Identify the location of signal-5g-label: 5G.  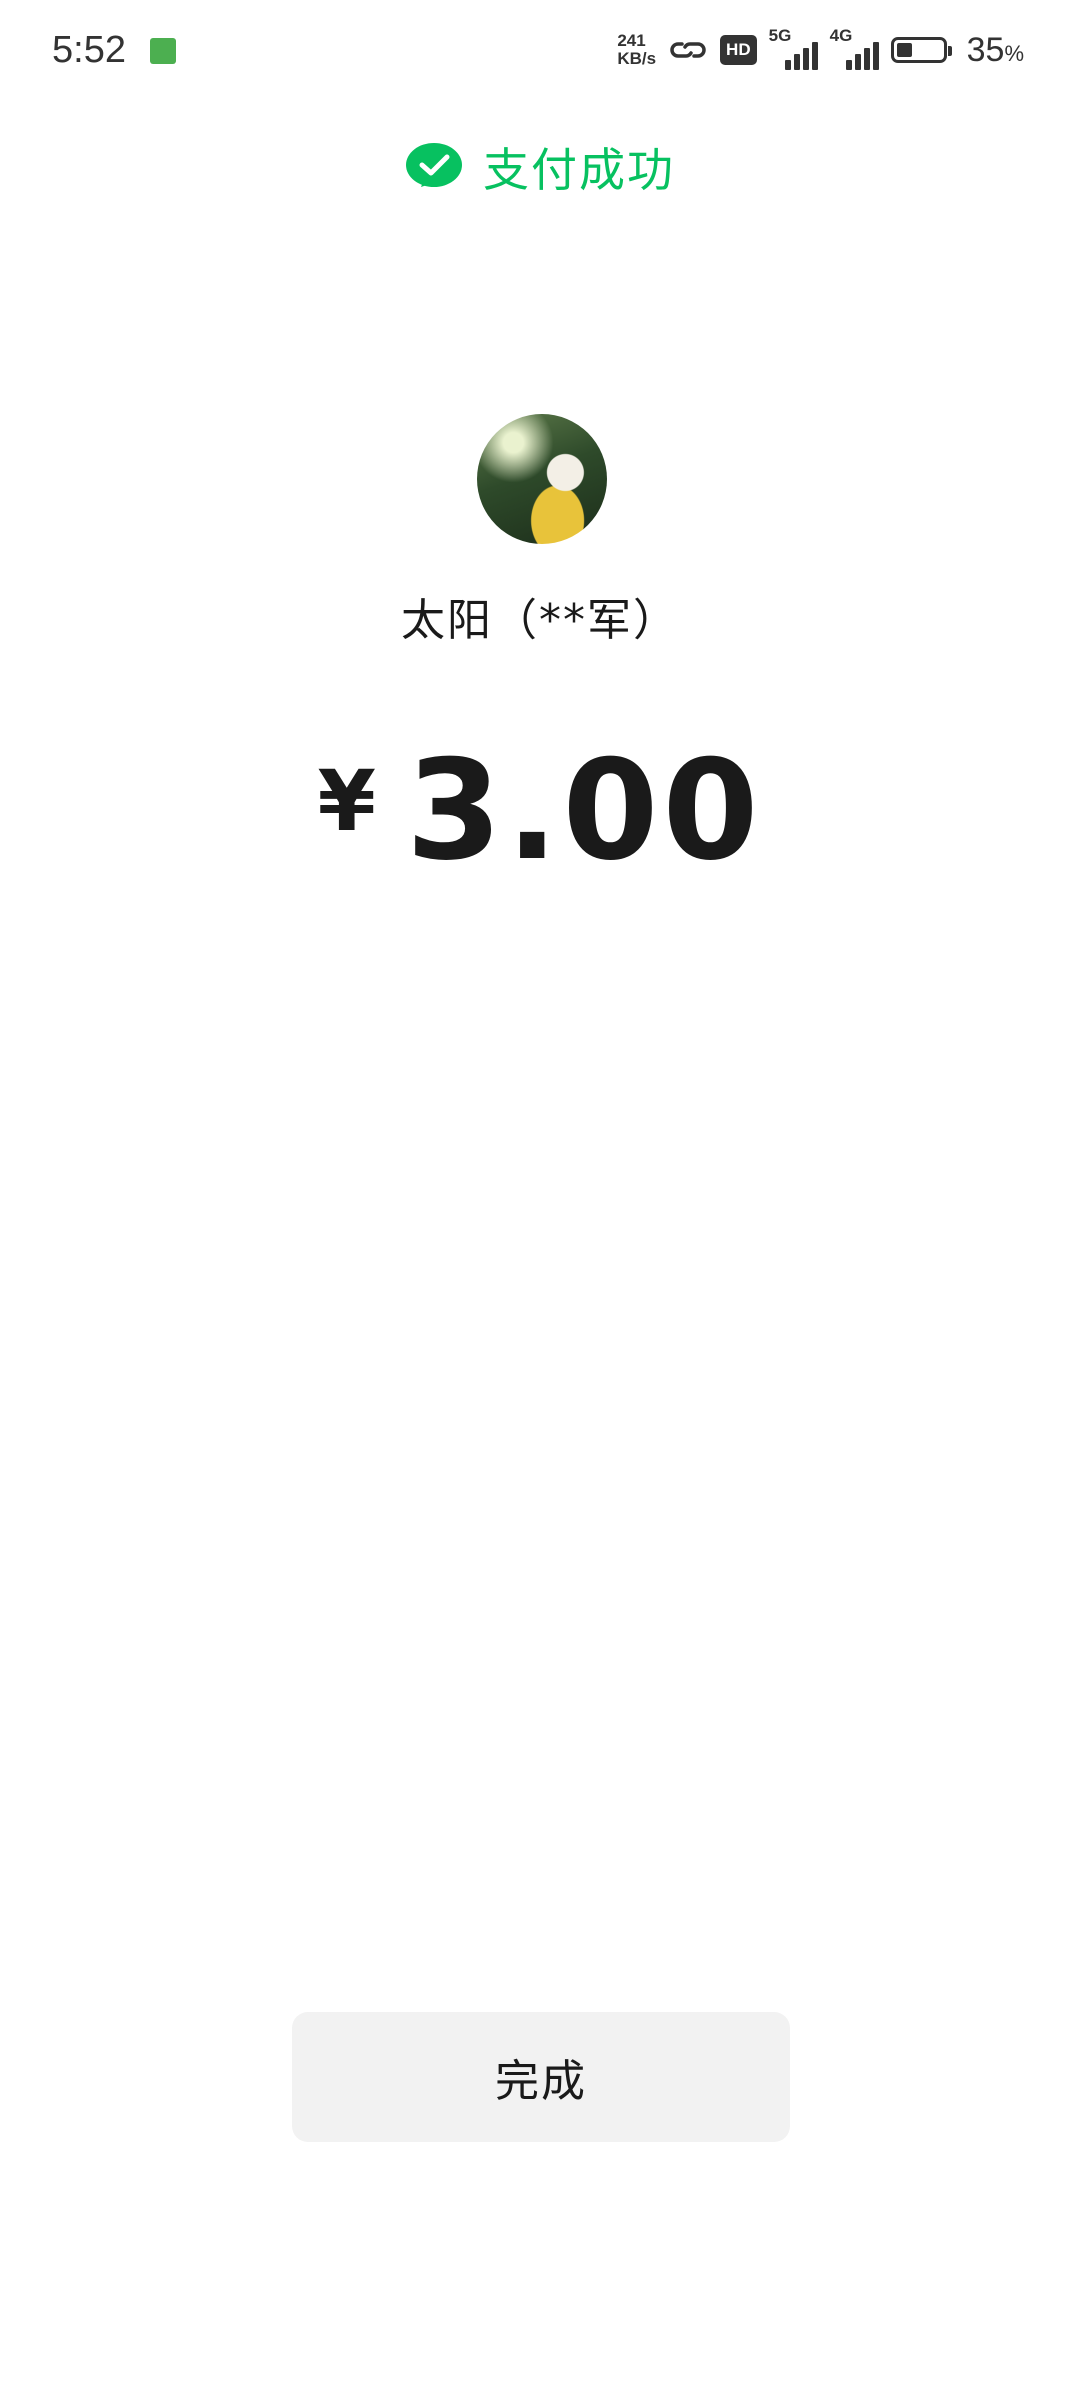
(780, 35).